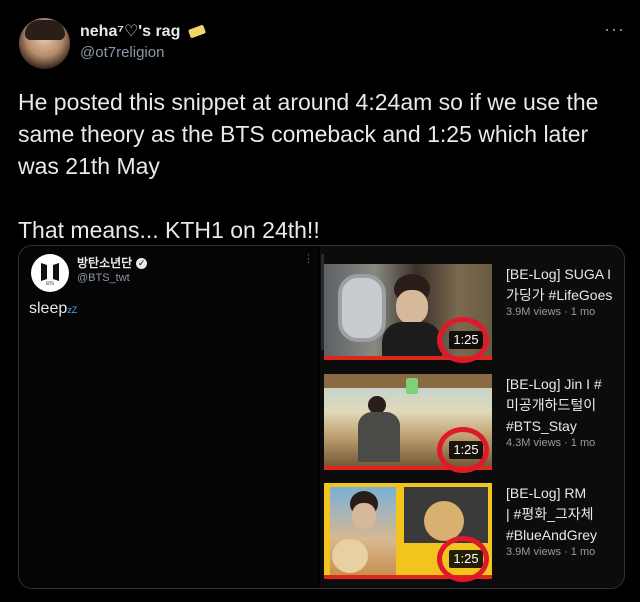 The width and height of the screenshot is (640, 602). I want to click on video-title: [BE-Log] Jin I # 미공개하드털이 #BTS_Stay, so click(565, 405).